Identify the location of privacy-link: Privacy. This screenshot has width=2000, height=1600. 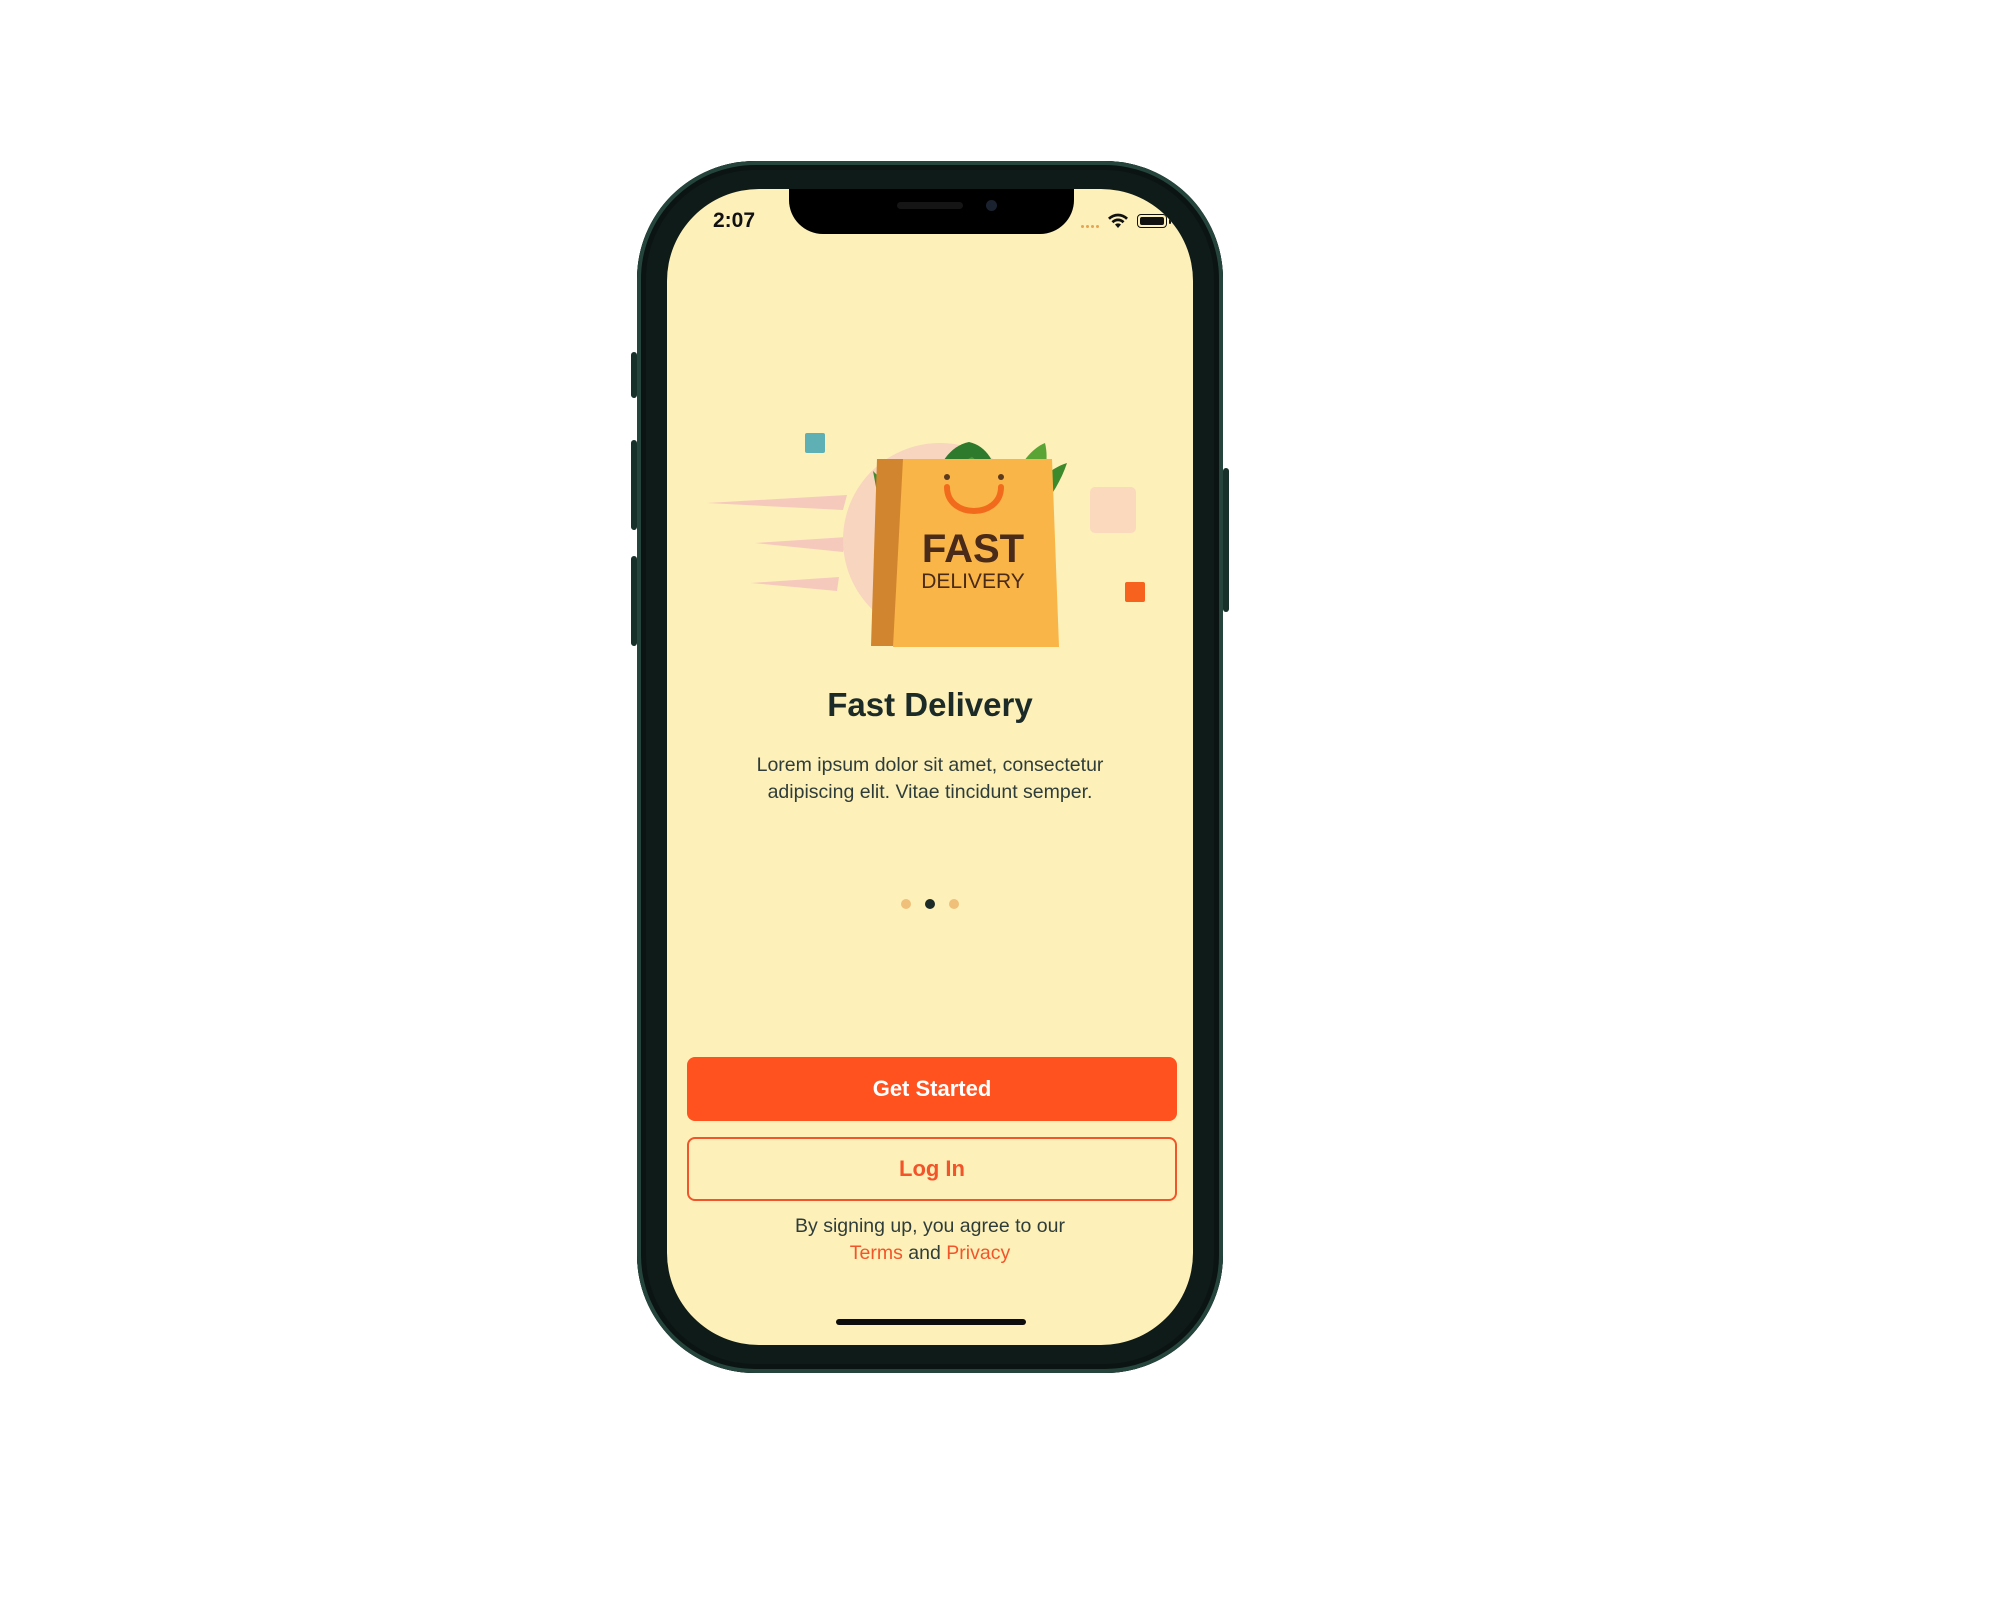
(978, 1253).